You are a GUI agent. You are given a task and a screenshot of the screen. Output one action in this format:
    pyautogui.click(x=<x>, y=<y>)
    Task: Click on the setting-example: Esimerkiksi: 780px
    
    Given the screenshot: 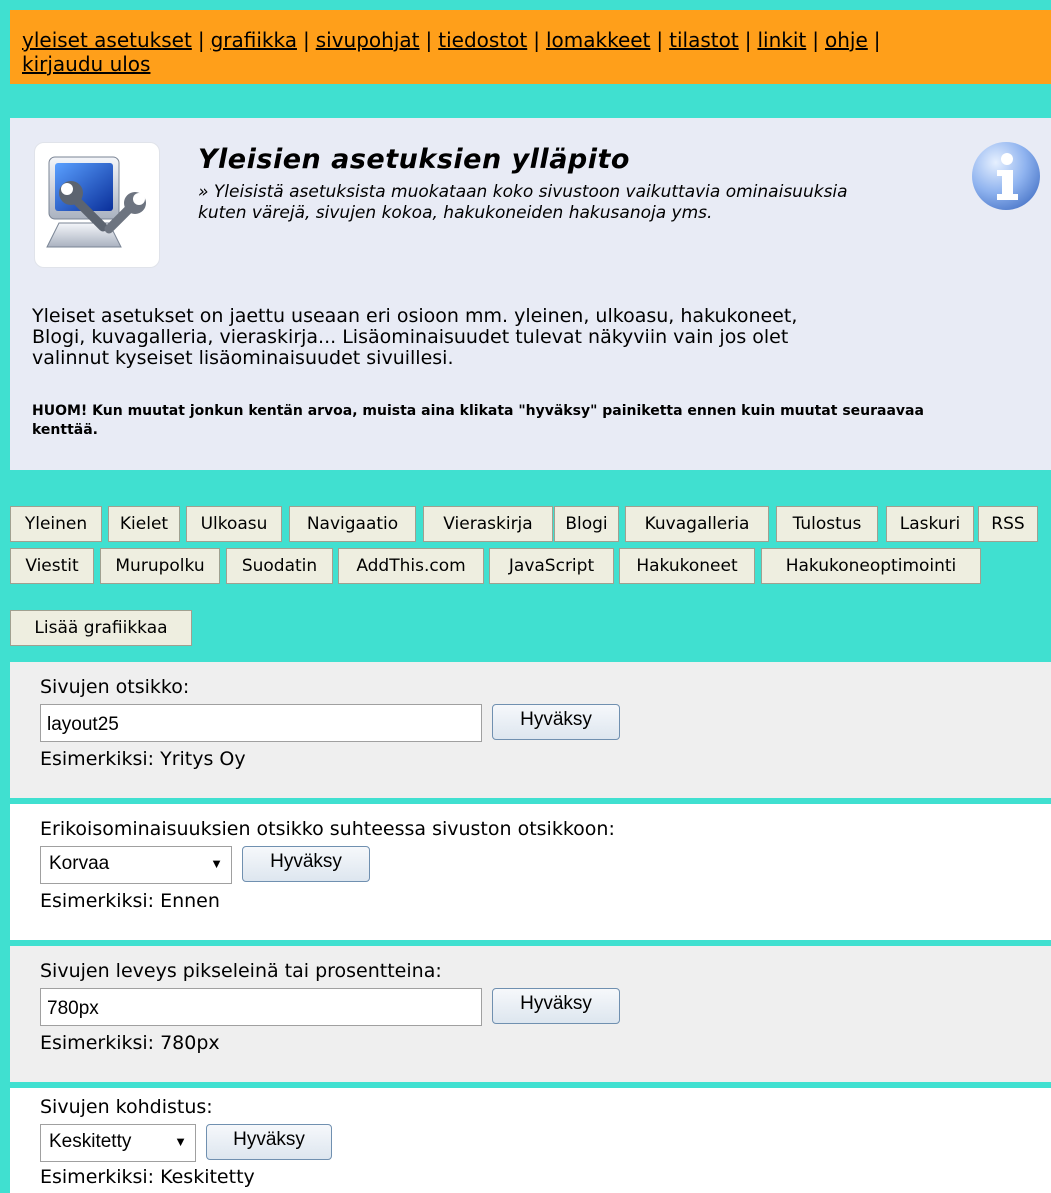 What is the action you would take?
    pyautogui.click(x=130, y=1043)
    